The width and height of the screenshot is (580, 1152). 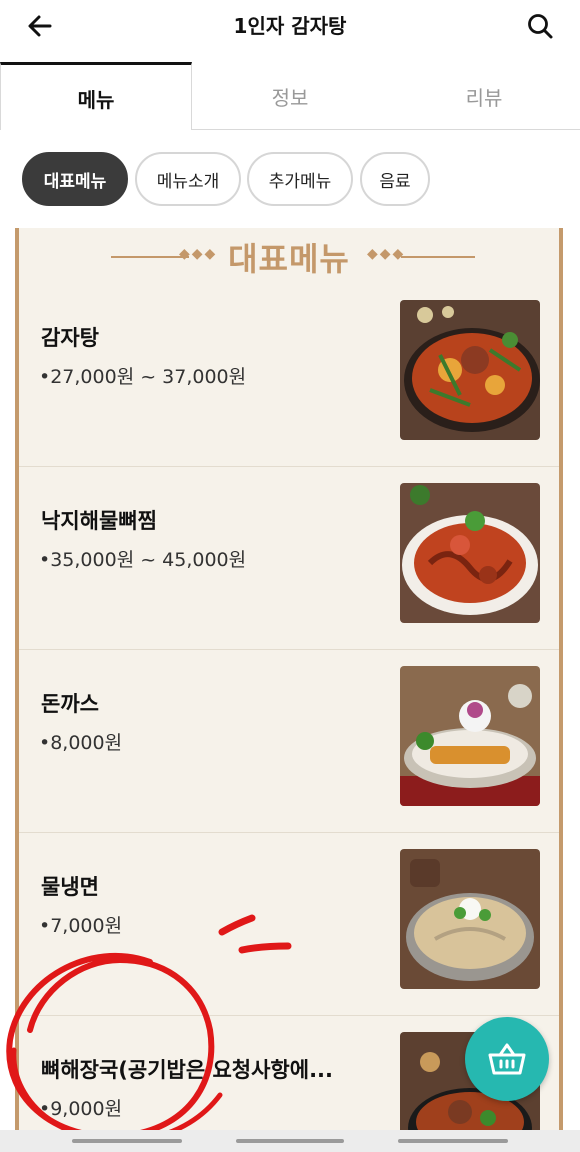 I want to click on nav-back, so click(x=453, y=1141).